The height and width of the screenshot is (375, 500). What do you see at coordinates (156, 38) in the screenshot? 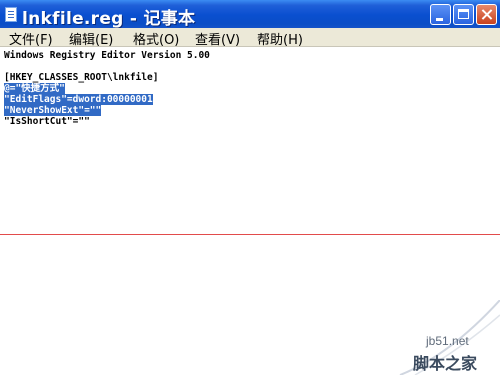
I see `menu-format: 格式(O)` at bounding box center [156, 38].